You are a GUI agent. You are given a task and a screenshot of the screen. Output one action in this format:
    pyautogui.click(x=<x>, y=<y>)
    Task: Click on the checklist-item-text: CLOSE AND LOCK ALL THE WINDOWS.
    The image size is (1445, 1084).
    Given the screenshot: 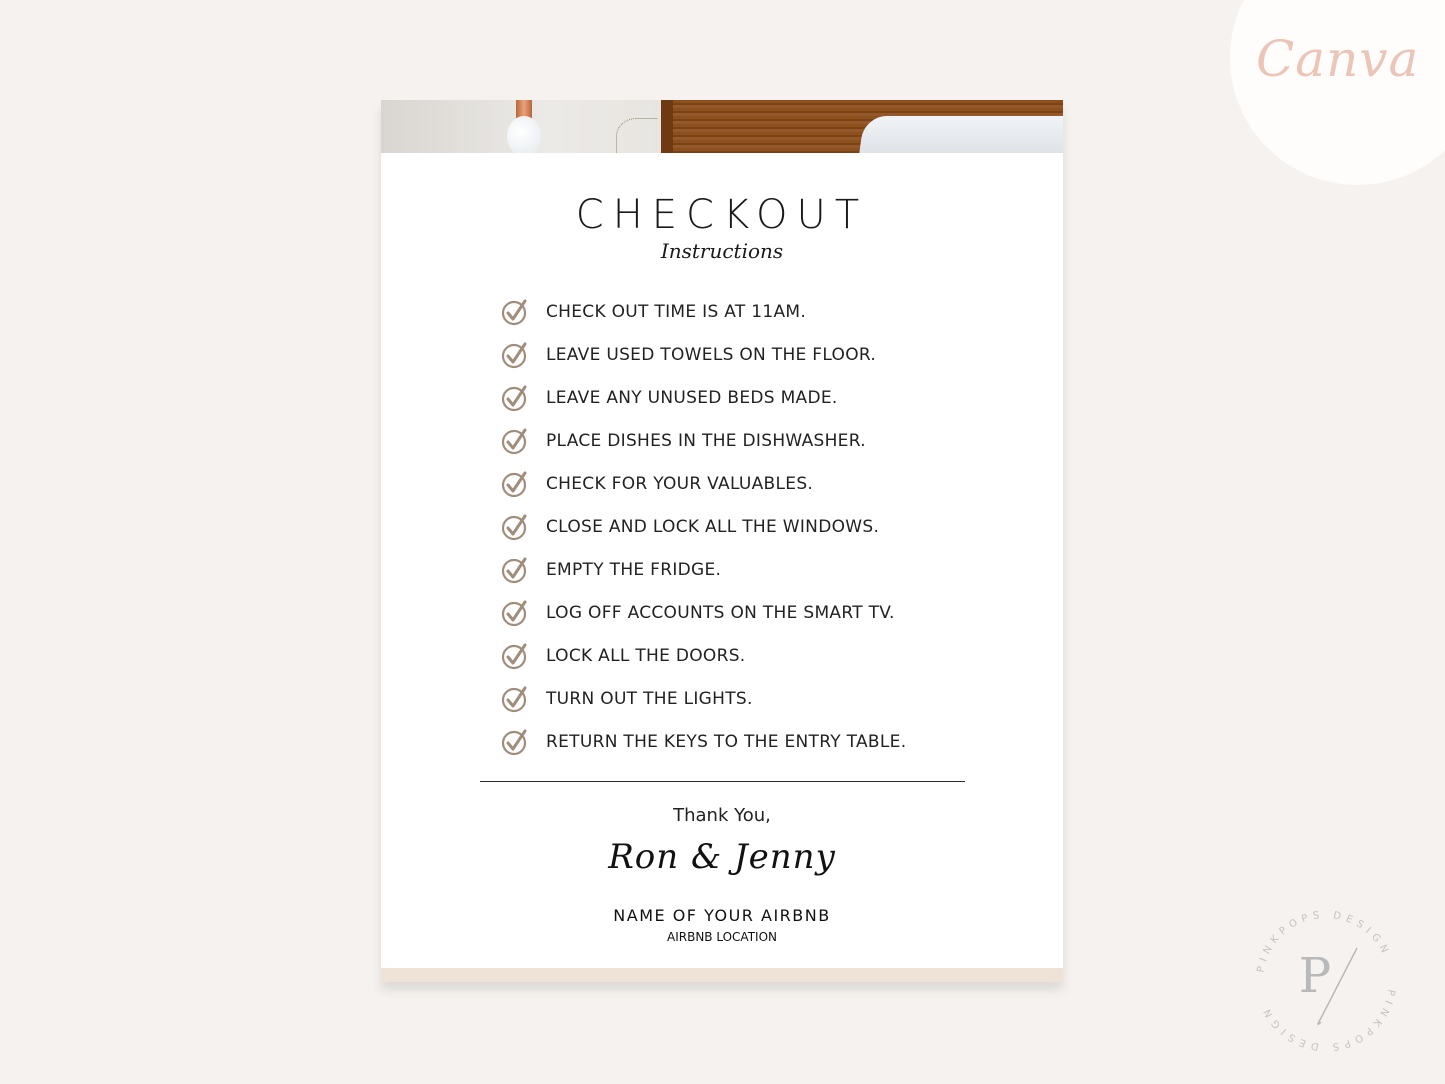 What is the action you would take?
    pyautogui.click(x=713, y=526)
    